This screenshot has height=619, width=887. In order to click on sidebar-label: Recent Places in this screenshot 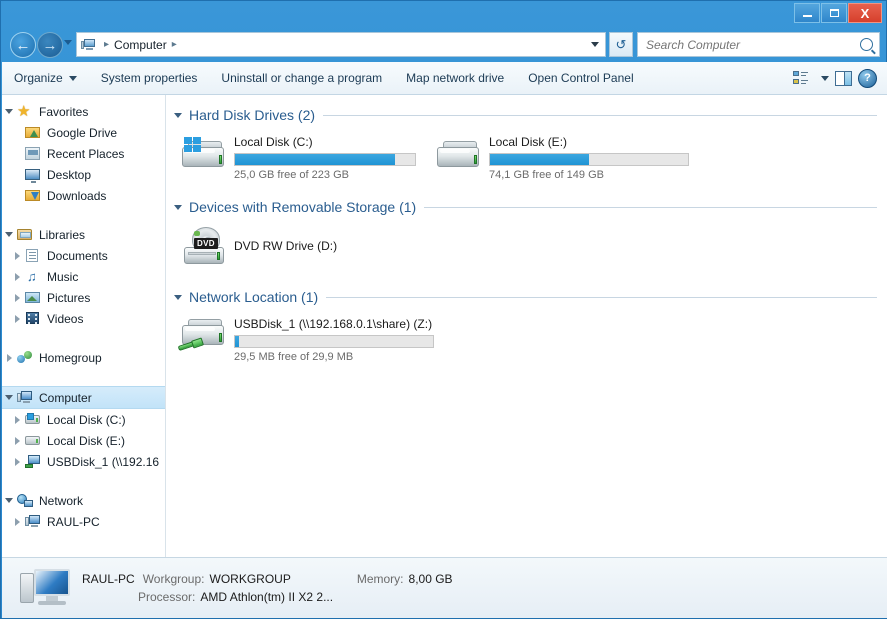, I will do `click(86, 153)`.